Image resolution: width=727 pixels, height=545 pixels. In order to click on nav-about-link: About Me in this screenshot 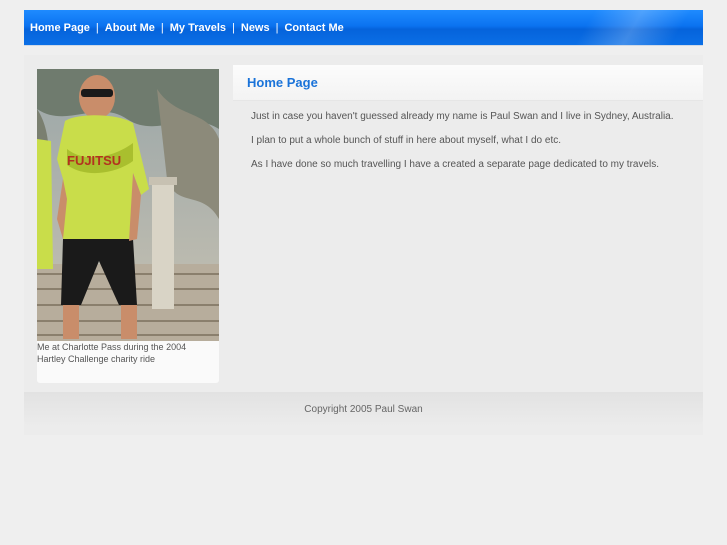, I will do `click(130, 28)`.